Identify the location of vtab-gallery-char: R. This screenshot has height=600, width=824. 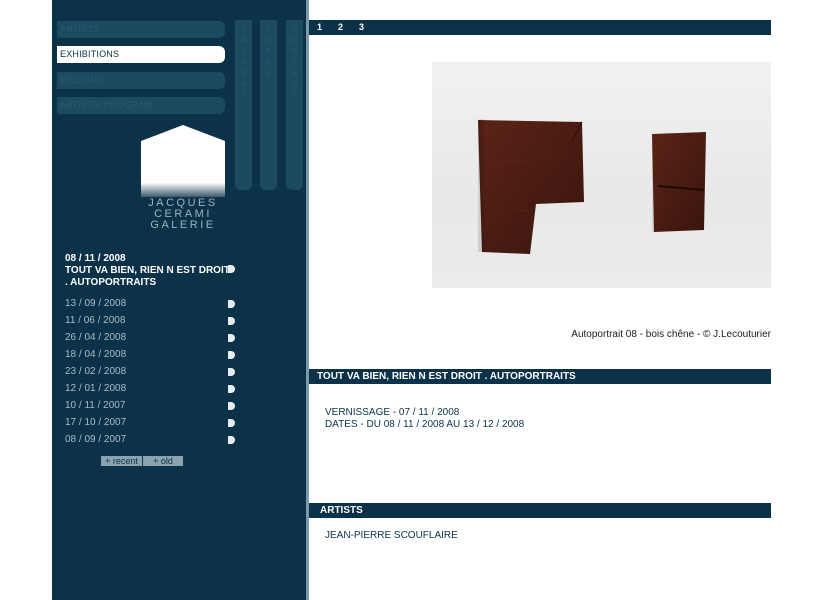
(243, 84).